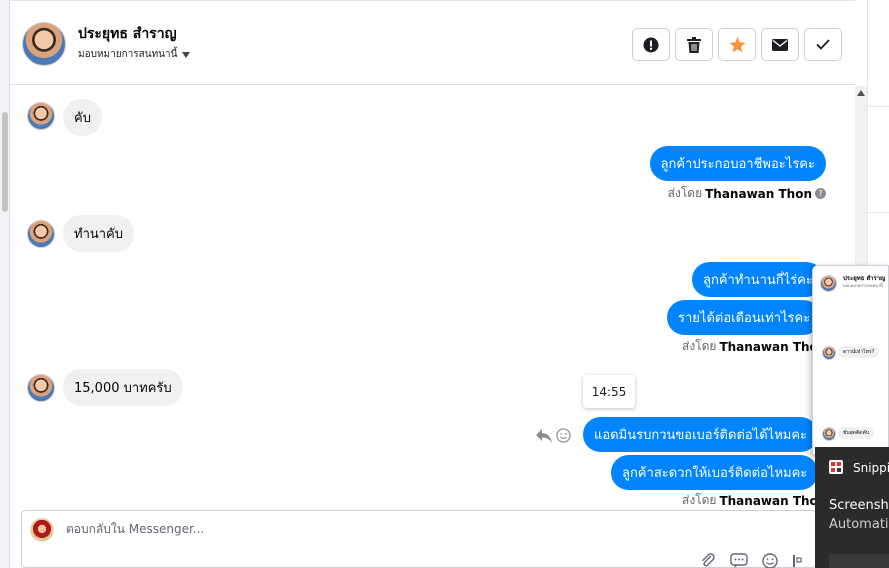  What do you see at coordinates (42, 530) in the screenshot?
I see `page-avatar` at bounding box center [42, 530].